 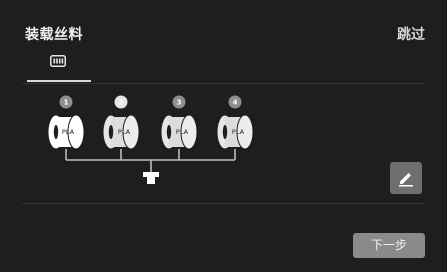 What do you see at coordinates (59, 81) in the screenshot?
I see `tab-active-indicator` at bounding box center [59, 81].